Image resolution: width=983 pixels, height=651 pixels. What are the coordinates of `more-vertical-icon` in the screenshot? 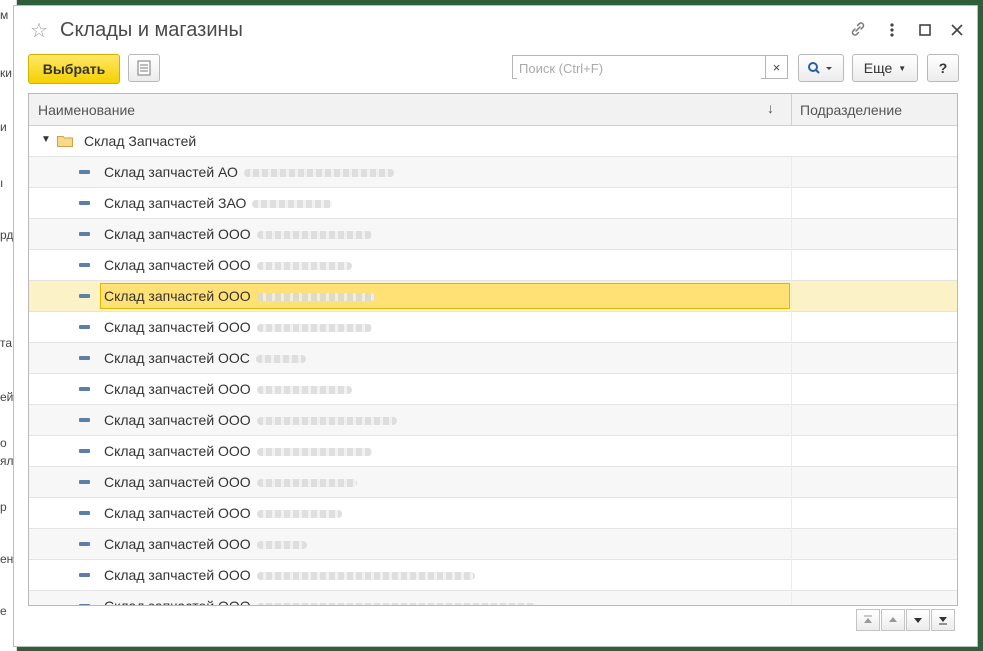 It's located at (892, 30).